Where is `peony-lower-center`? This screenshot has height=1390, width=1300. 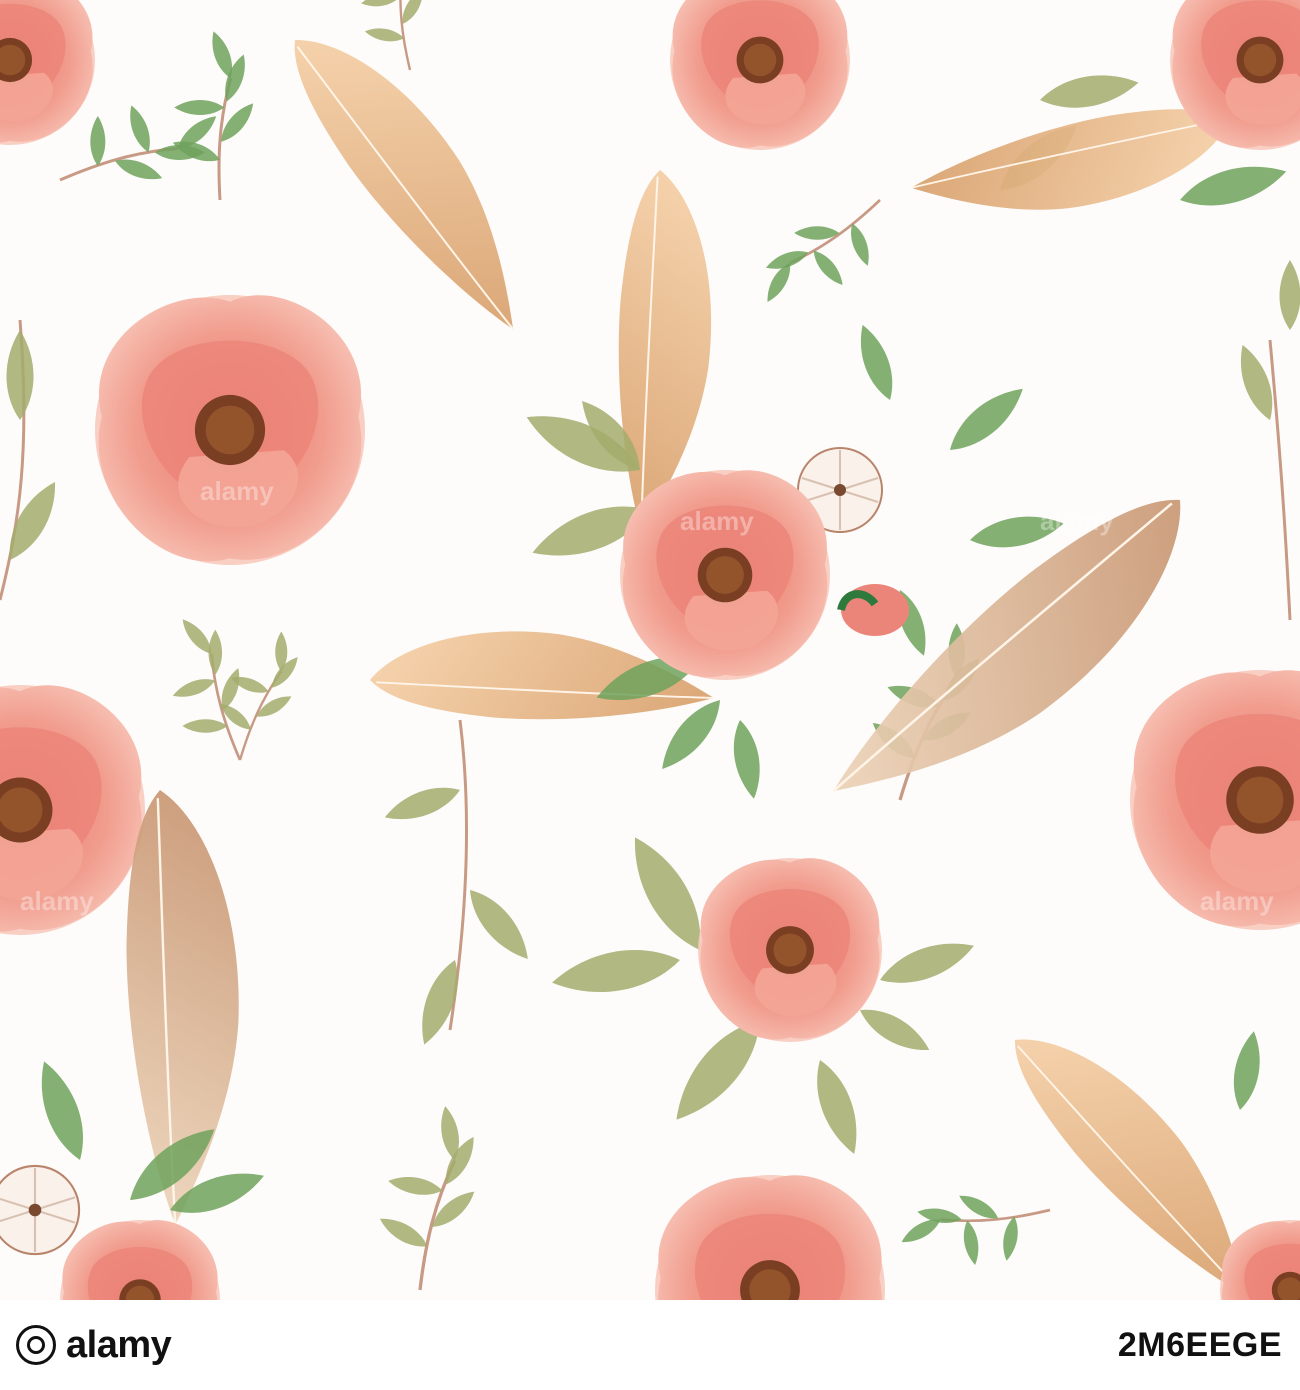
peony-lower-center is located at coordinates (764, 993).